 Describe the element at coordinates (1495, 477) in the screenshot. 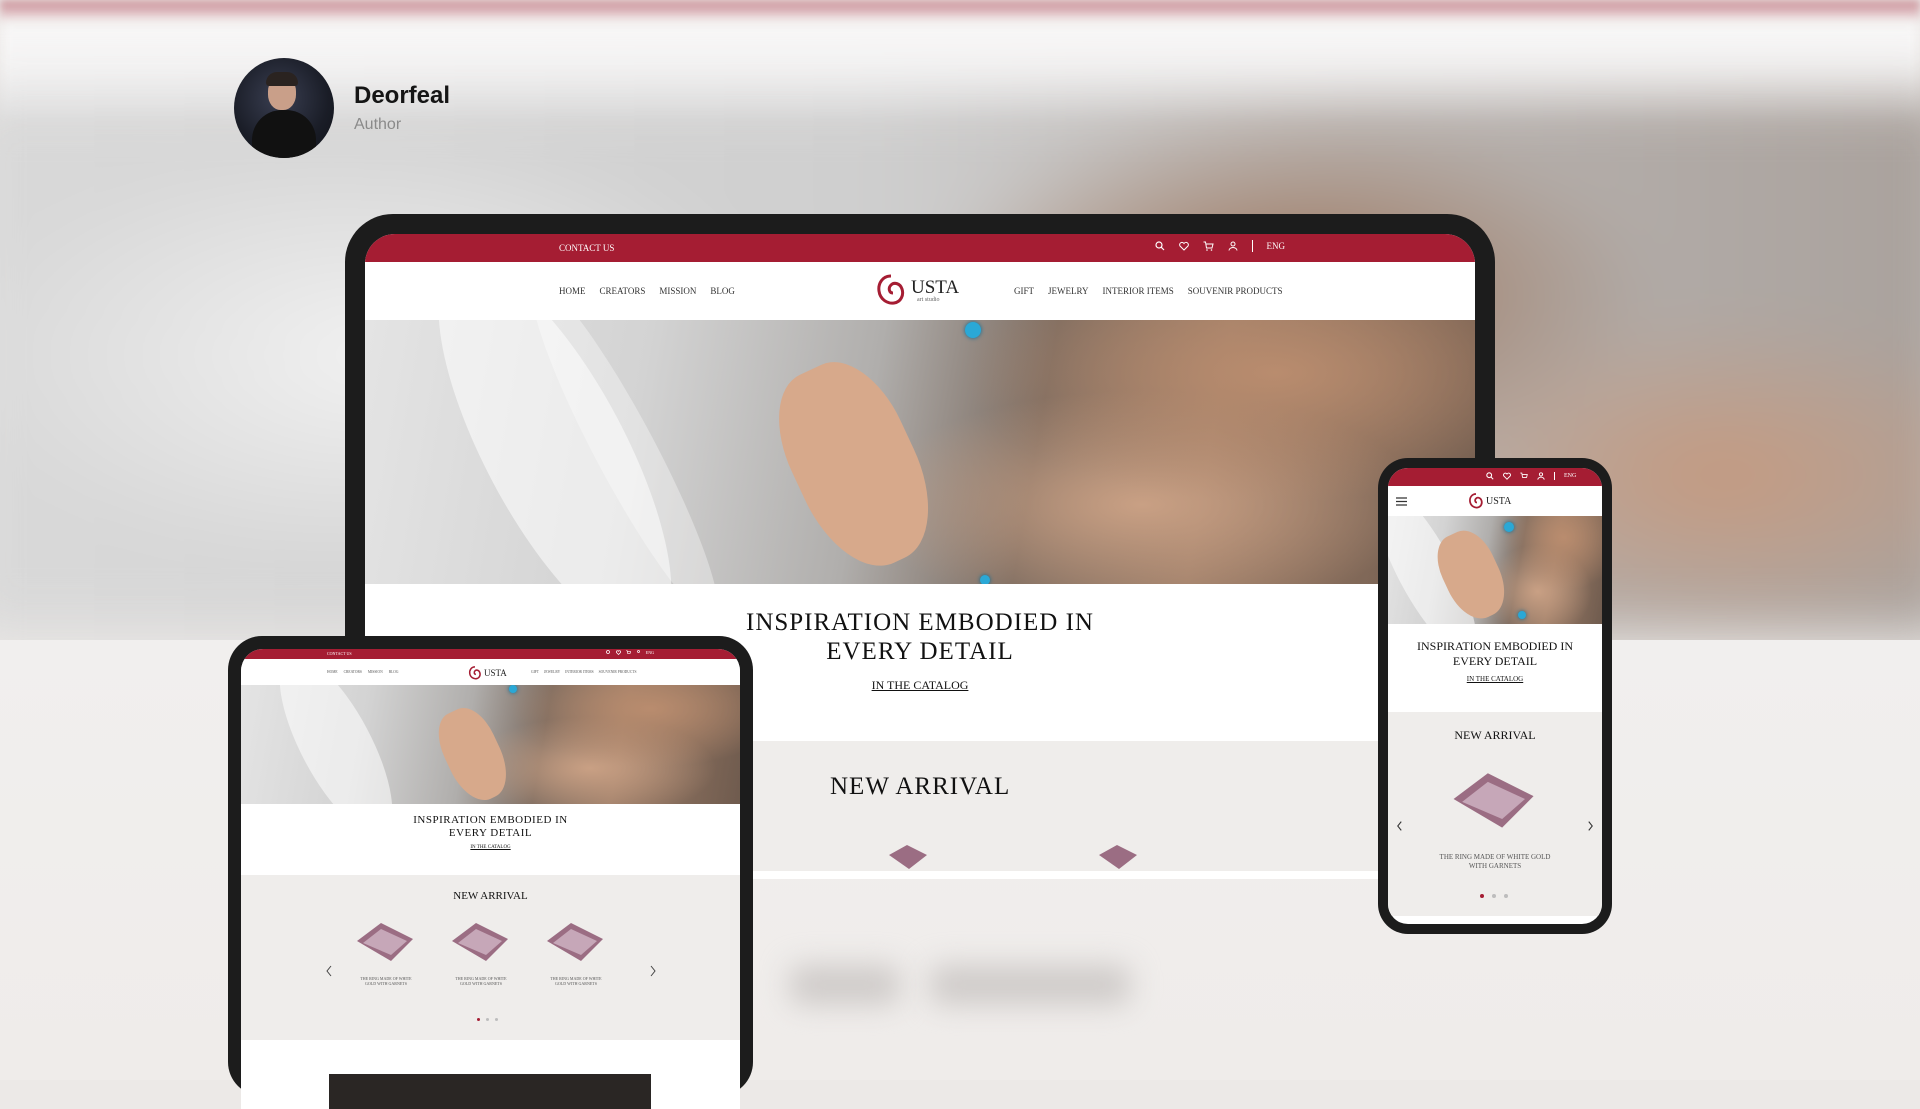

I see `site-topbar: ENG` at that location.